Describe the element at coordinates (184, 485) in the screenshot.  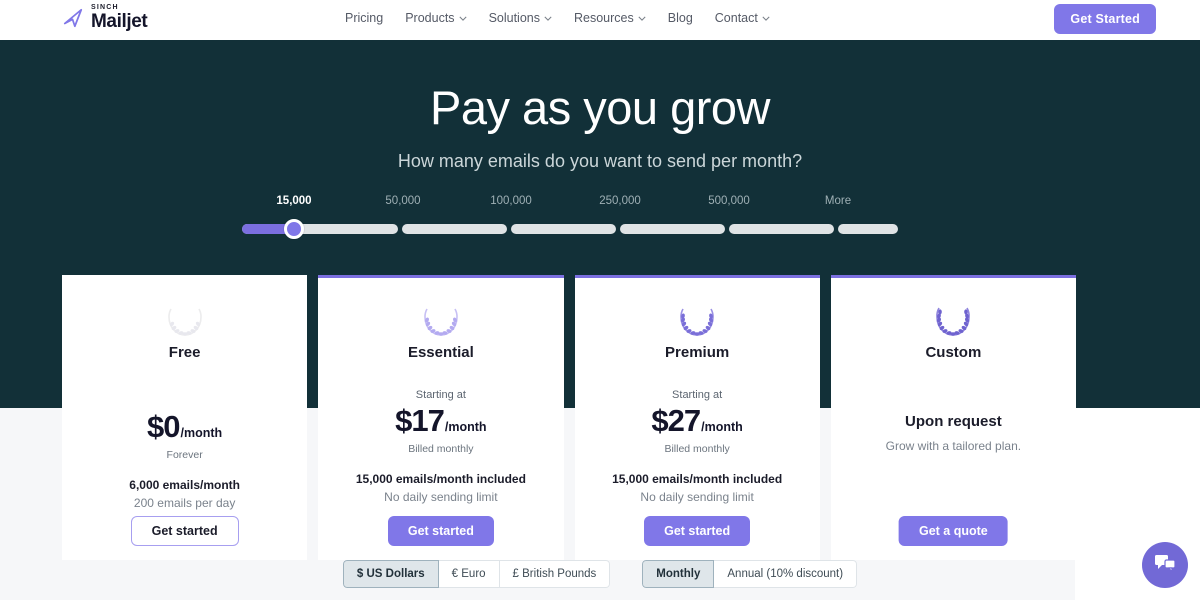
I see `plan-included: 6,000 emails/month` at that location.